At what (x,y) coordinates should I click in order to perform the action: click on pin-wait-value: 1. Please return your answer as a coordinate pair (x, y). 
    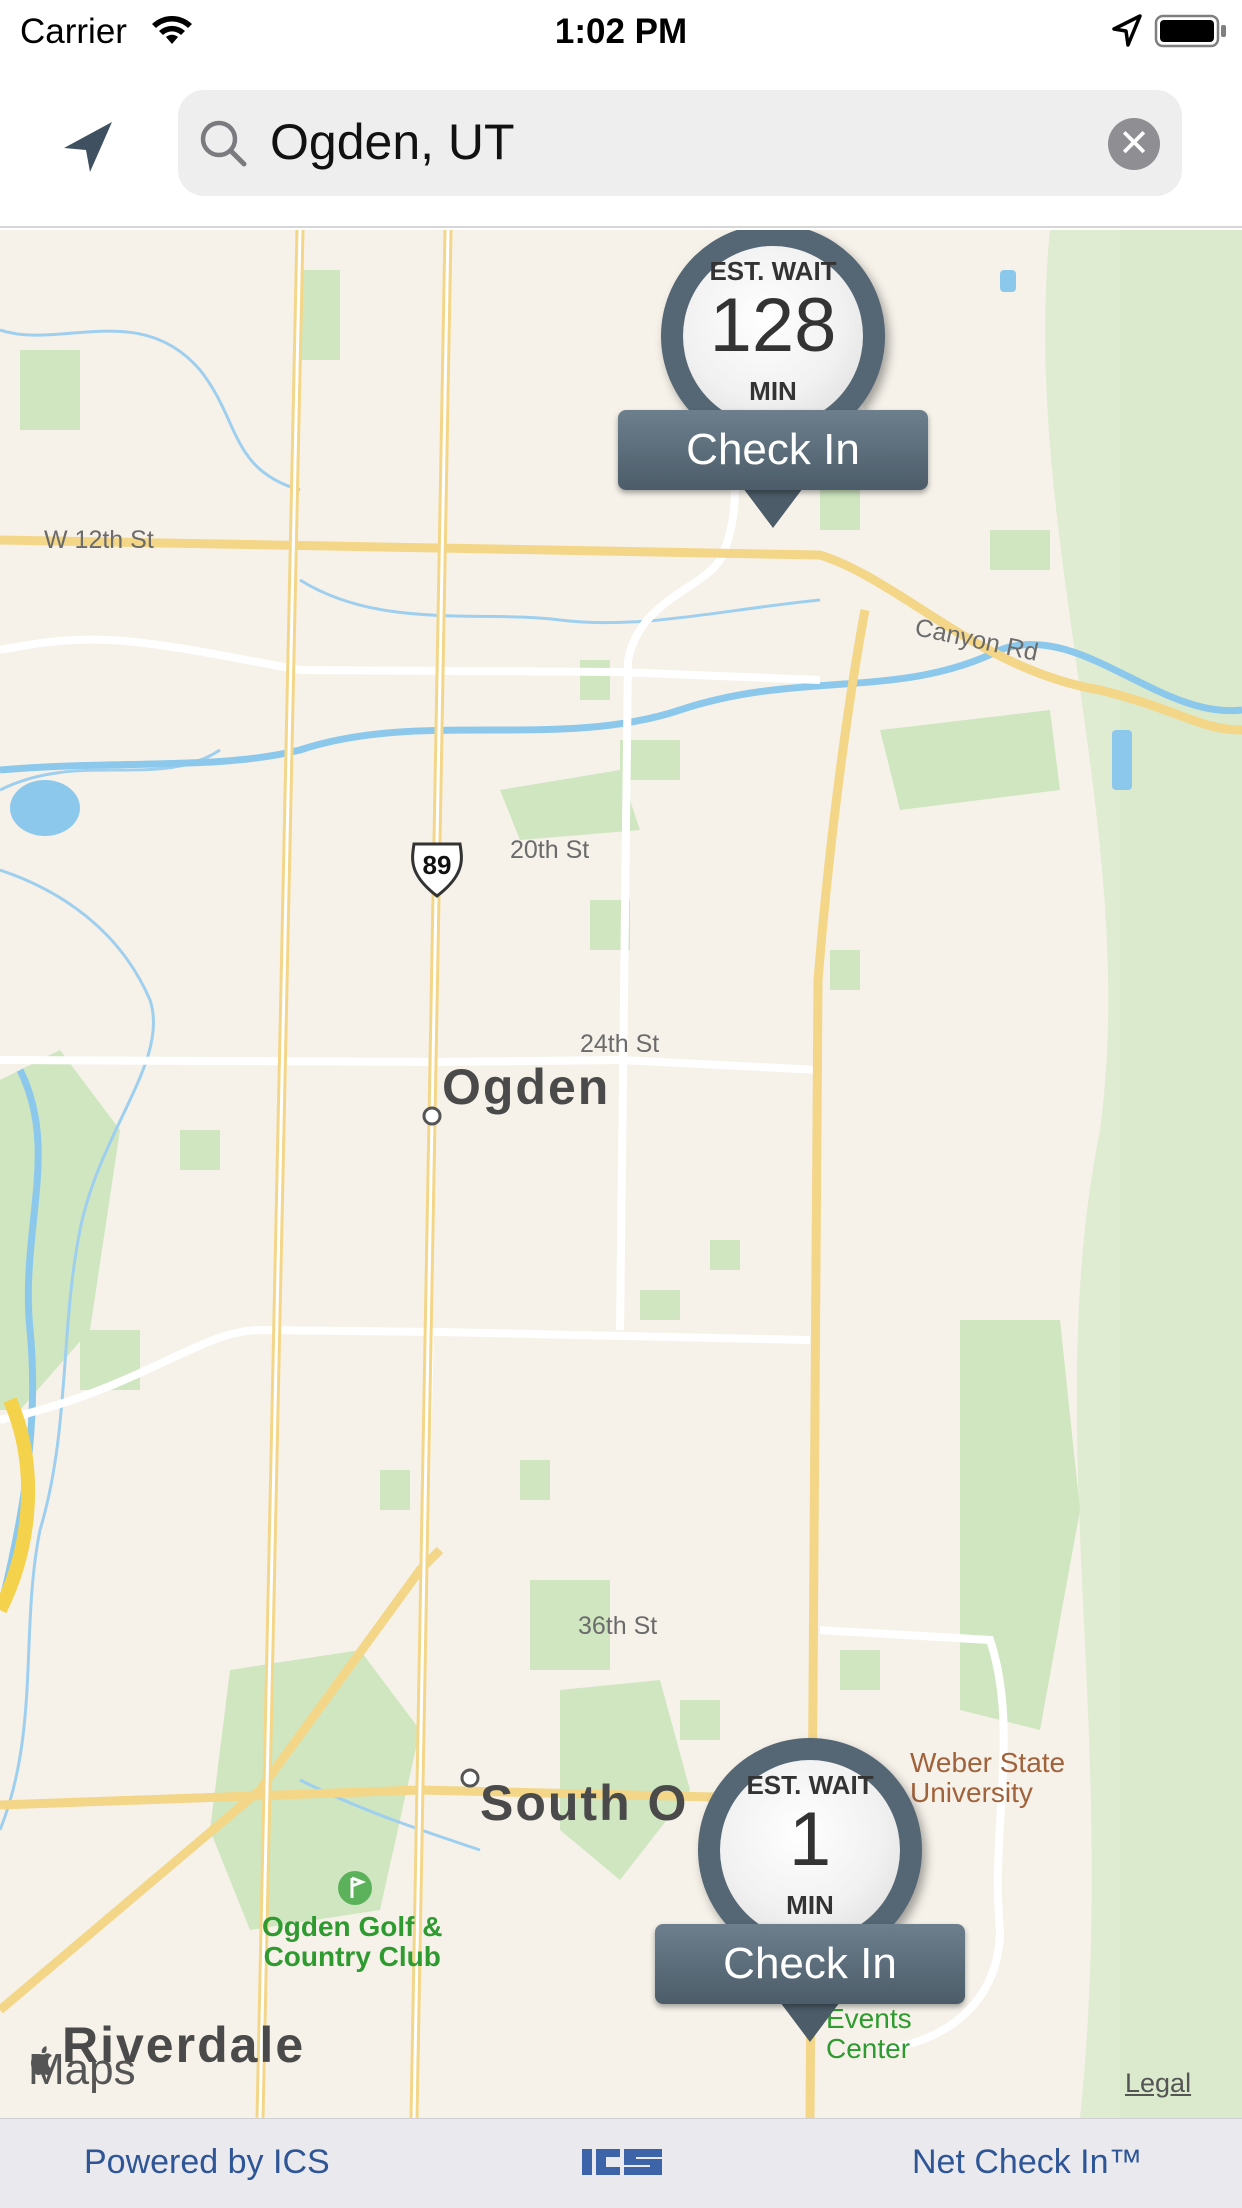
    Looking at the image, I should click on (810, 1839).